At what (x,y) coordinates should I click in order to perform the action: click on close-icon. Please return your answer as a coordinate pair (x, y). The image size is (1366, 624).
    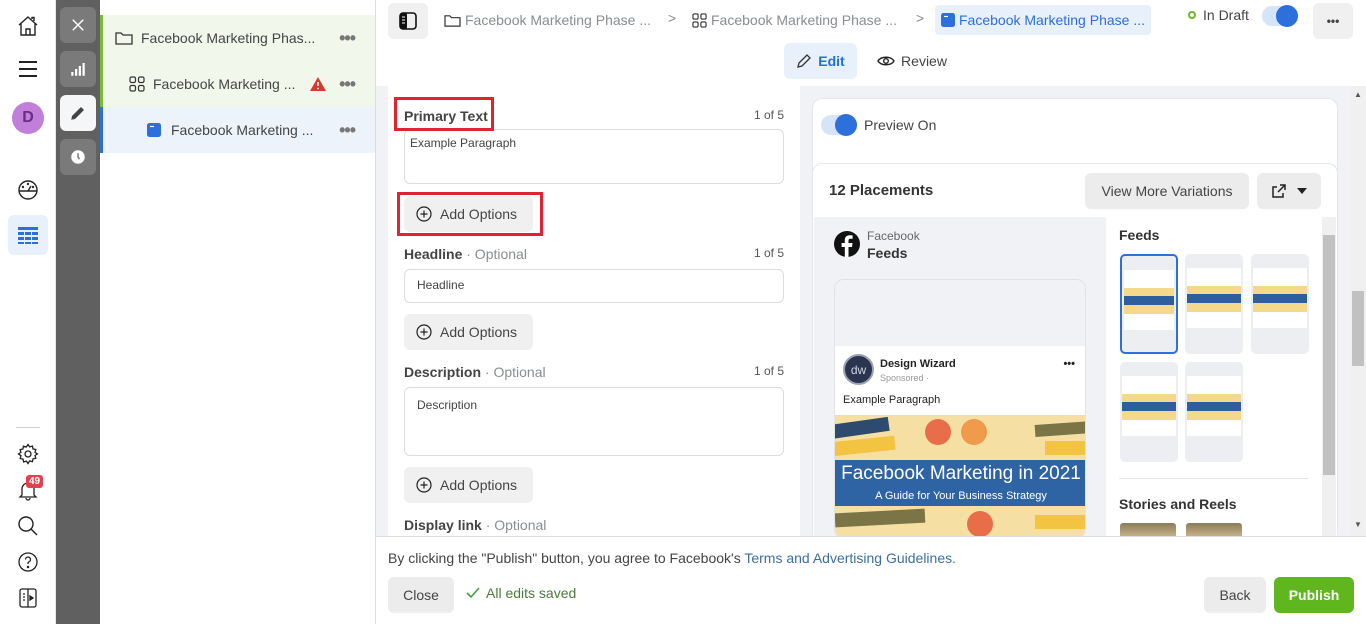
    Looking at the image, I should click on (78, 25).